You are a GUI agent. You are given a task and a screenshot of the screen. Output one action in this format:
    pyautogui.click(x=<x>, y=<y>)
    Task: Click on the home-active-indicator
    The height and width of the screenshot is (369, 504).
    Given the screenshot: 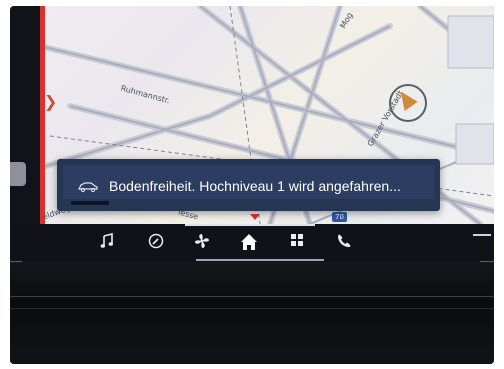 What is the action you would take?
    pyautogui.click(x=260, y=260)
    